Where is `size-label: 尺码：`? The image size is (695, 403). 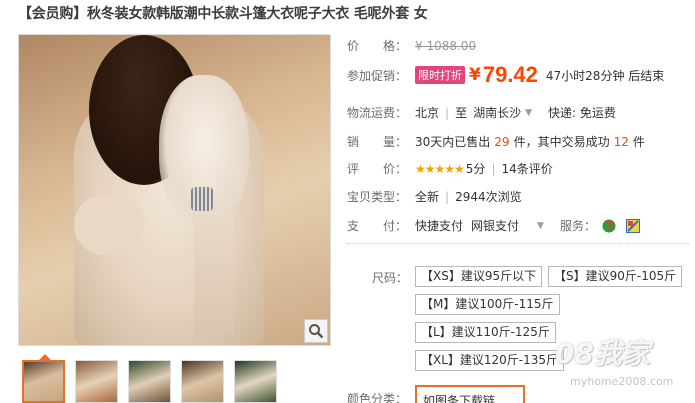
size-label: 尺码： is located at coordinates (390, 278).